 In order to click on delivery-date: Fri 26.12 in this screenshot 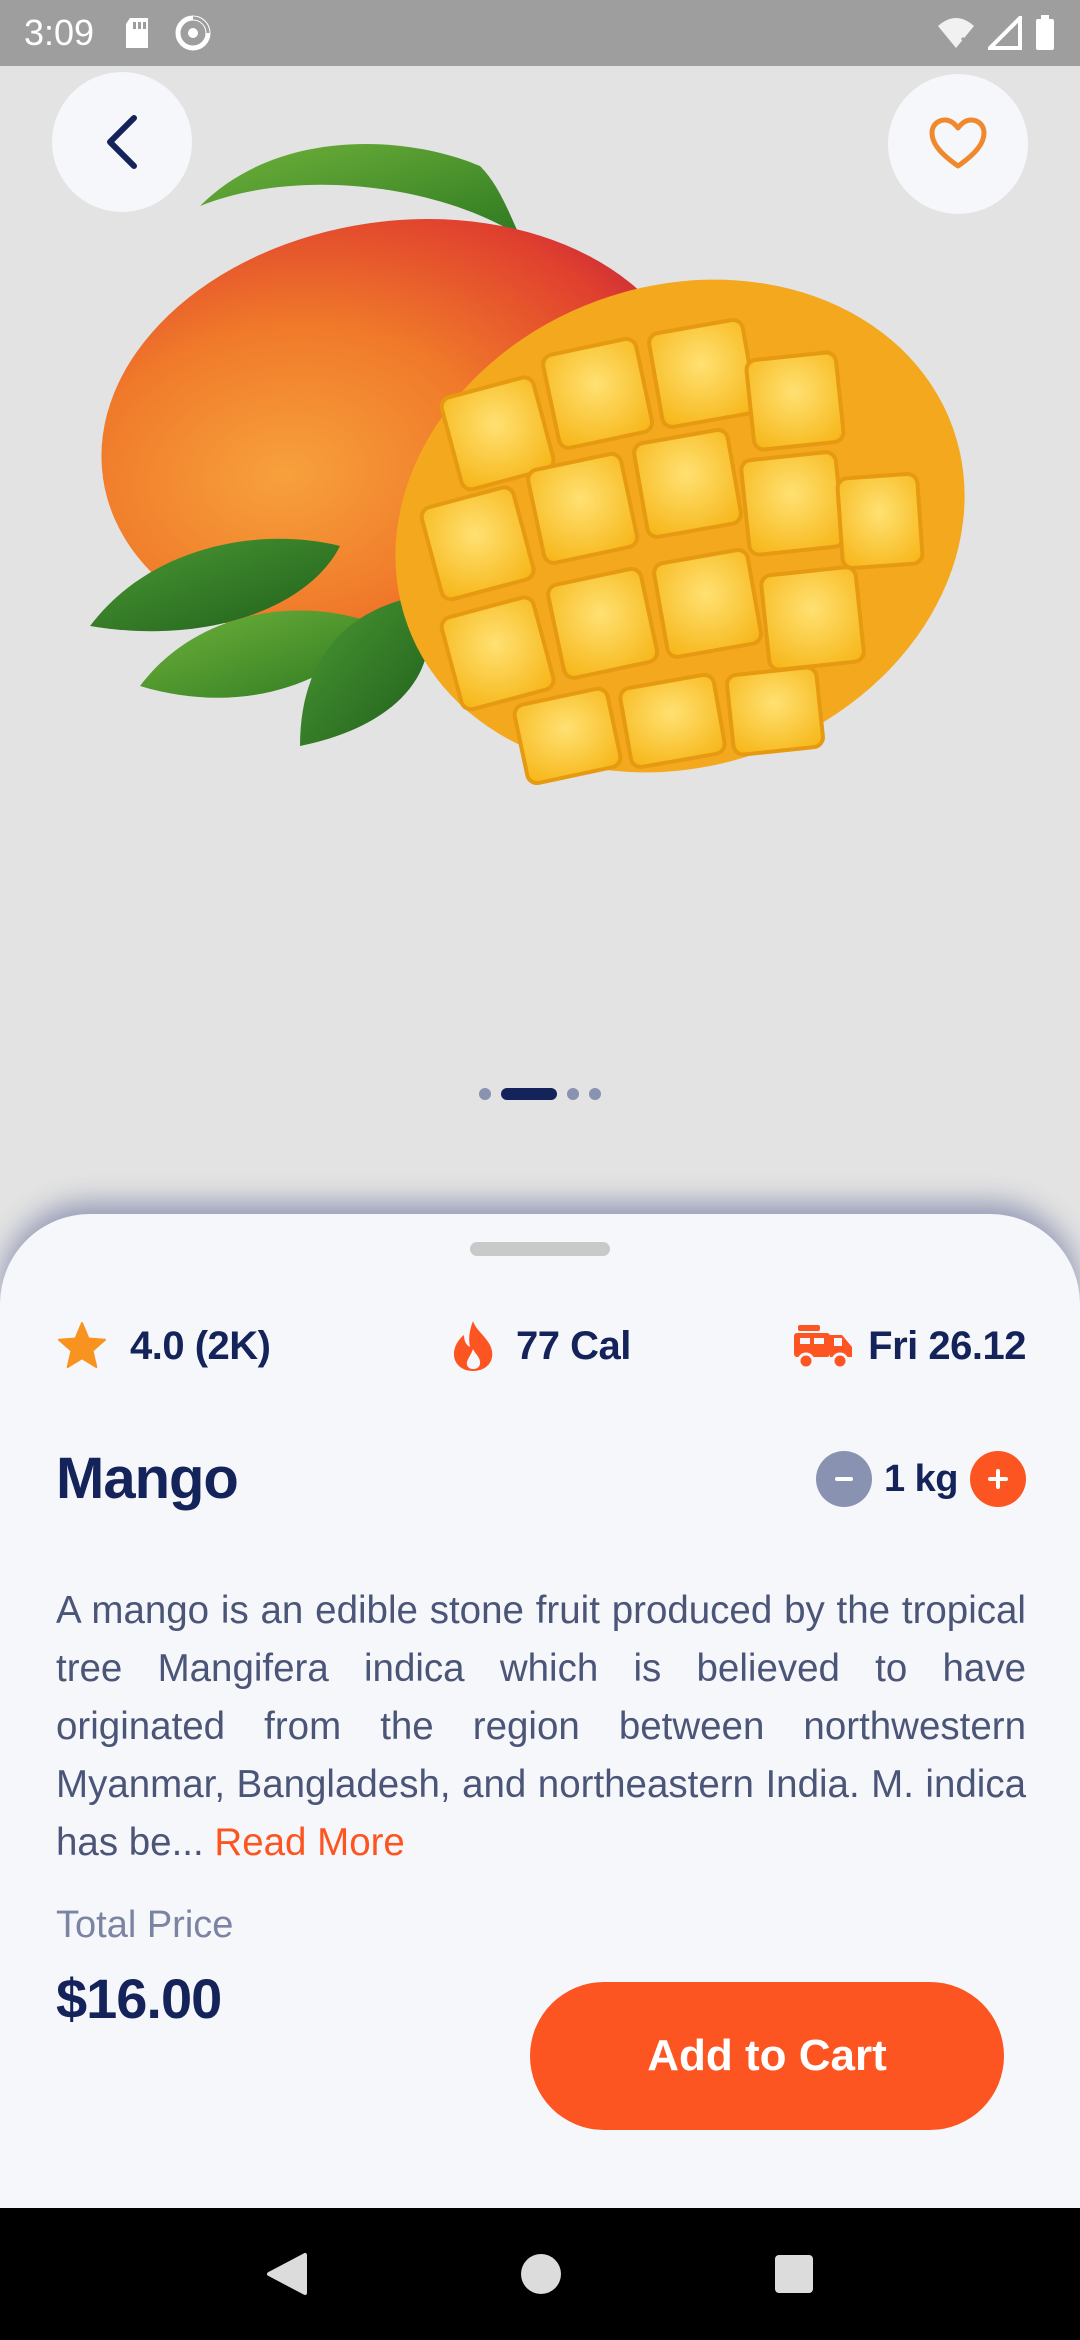, I will do `click(909, 1346)`.